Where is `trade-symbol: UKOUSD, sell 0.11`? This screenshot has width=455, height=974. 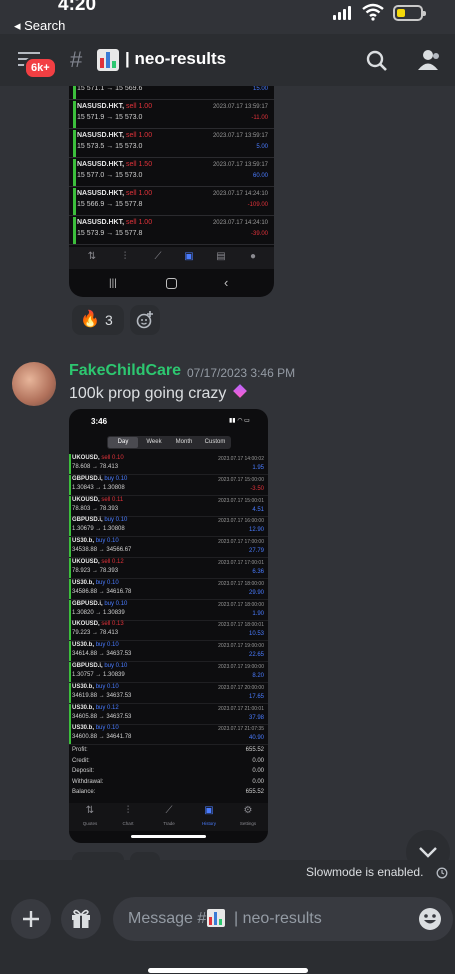 trade-symbol: UKOUSD, sell 0.11 is located at coordinates (98, 499).